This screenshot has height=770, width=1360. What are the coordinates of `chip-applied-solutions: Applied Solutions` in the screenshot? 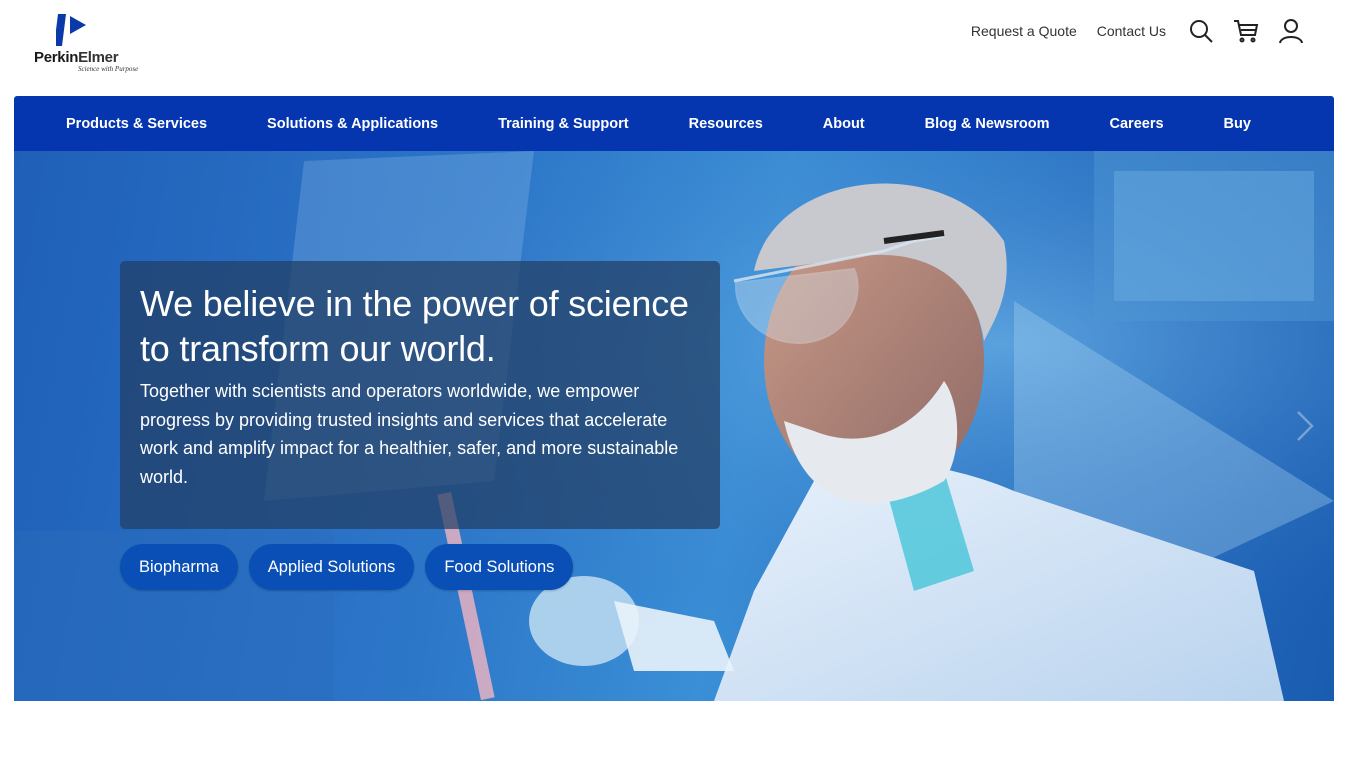 It's located at (331, 567).